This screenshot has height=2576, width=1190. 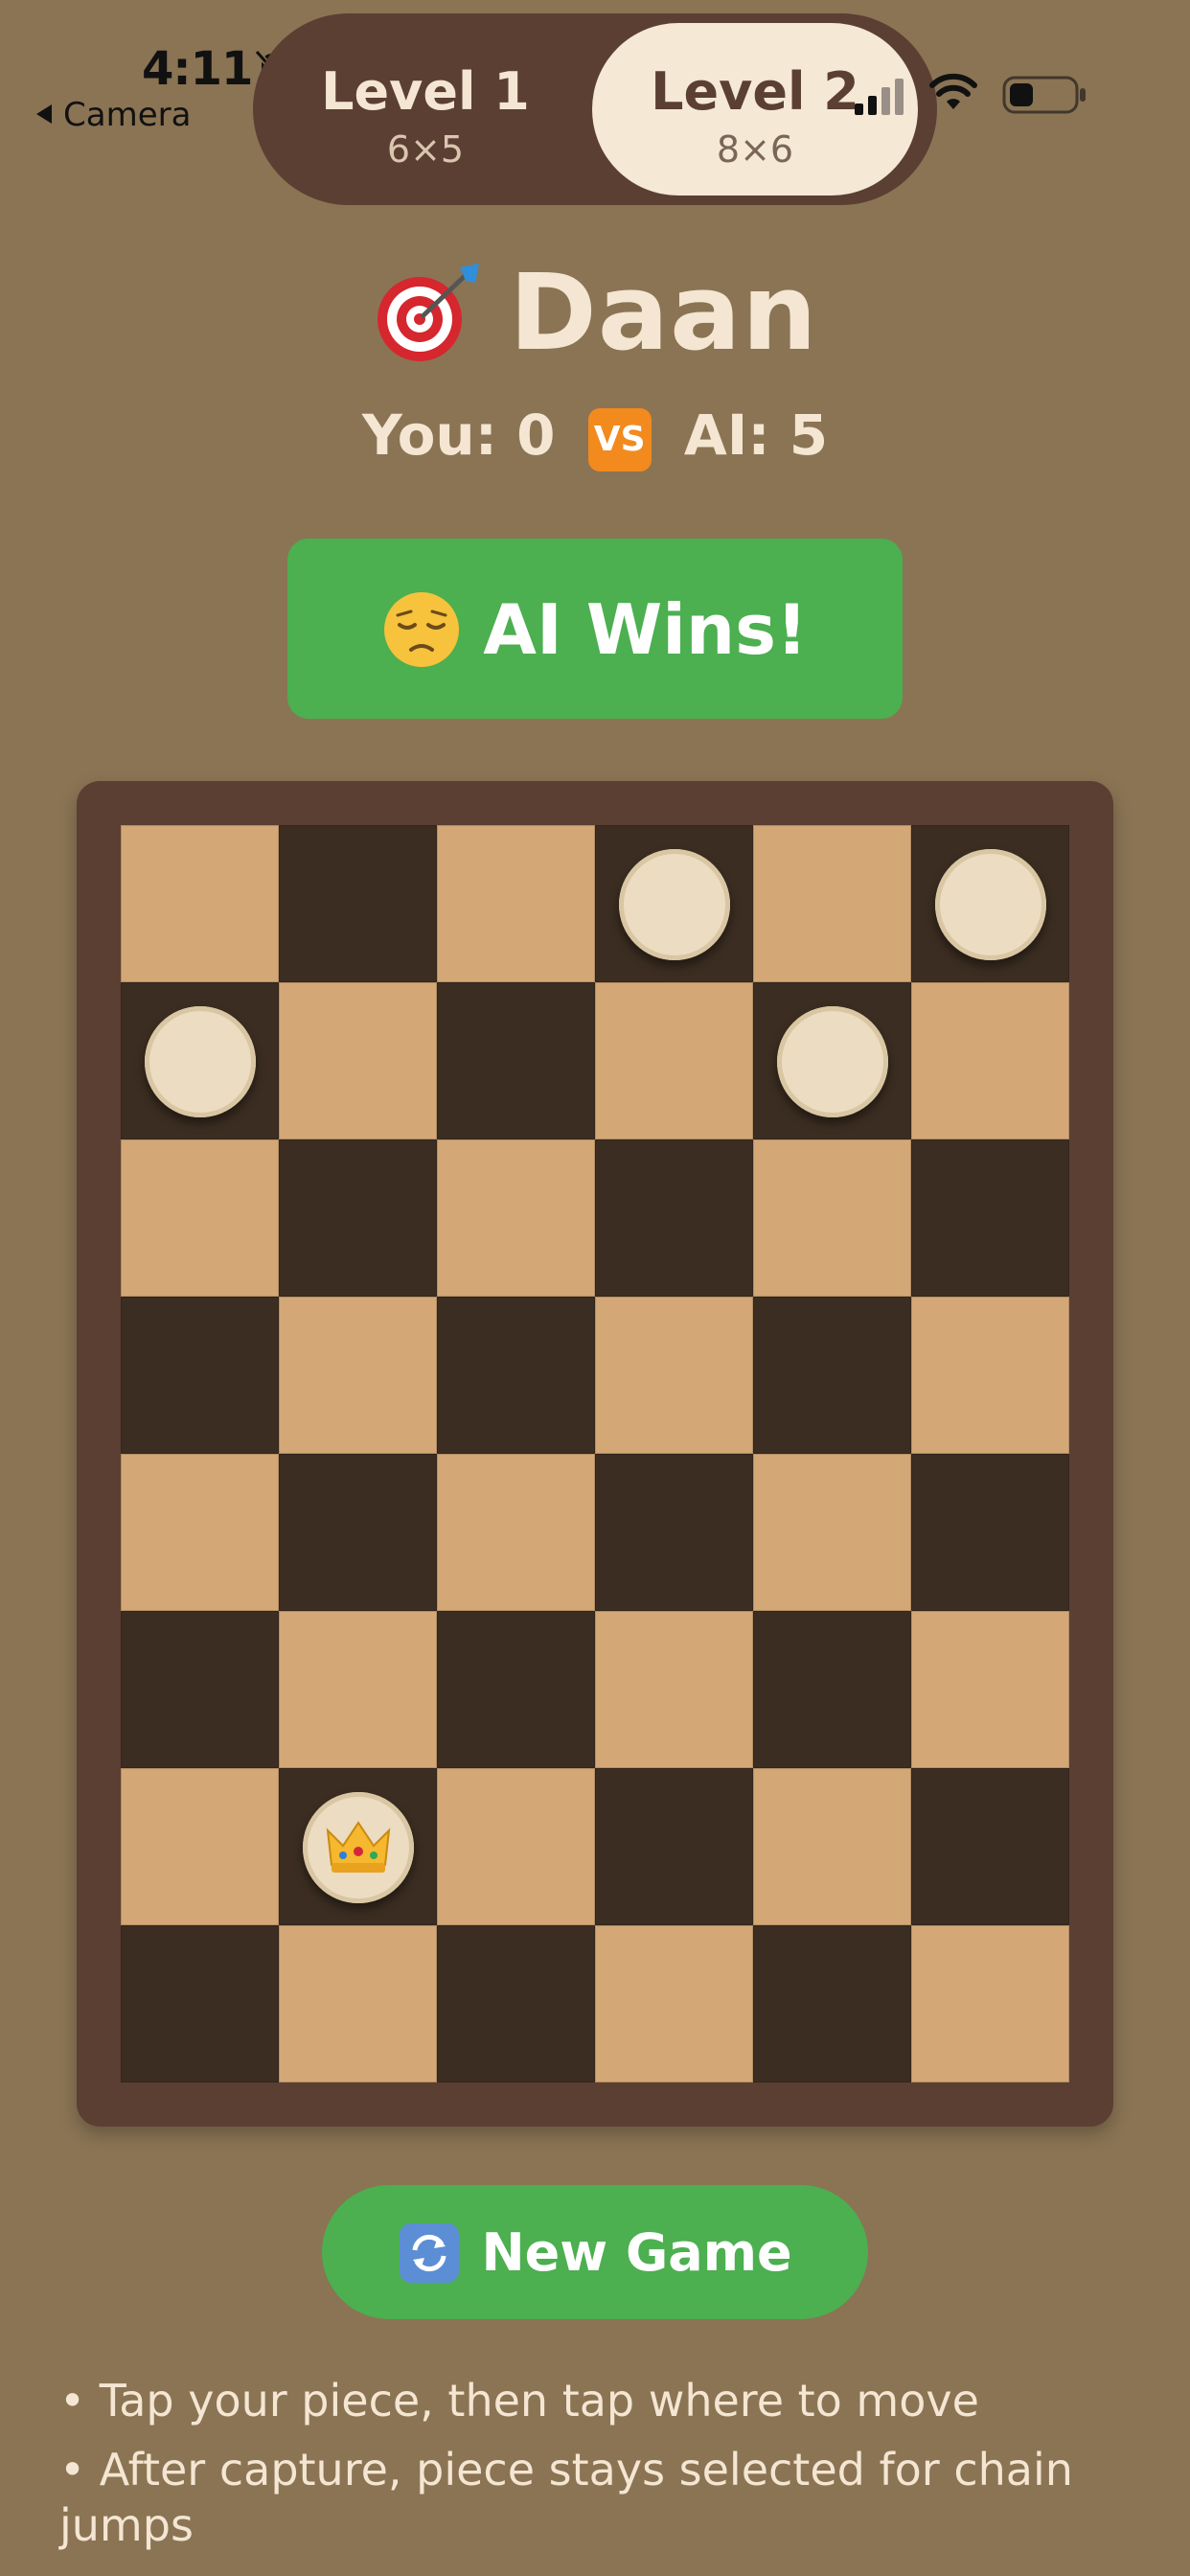 What do you see at coordinates (595, 109) in the screenshot?
I see `level-switcher: Level 1 6×5 Level 2 8×6` at bounding box center [595, 109].